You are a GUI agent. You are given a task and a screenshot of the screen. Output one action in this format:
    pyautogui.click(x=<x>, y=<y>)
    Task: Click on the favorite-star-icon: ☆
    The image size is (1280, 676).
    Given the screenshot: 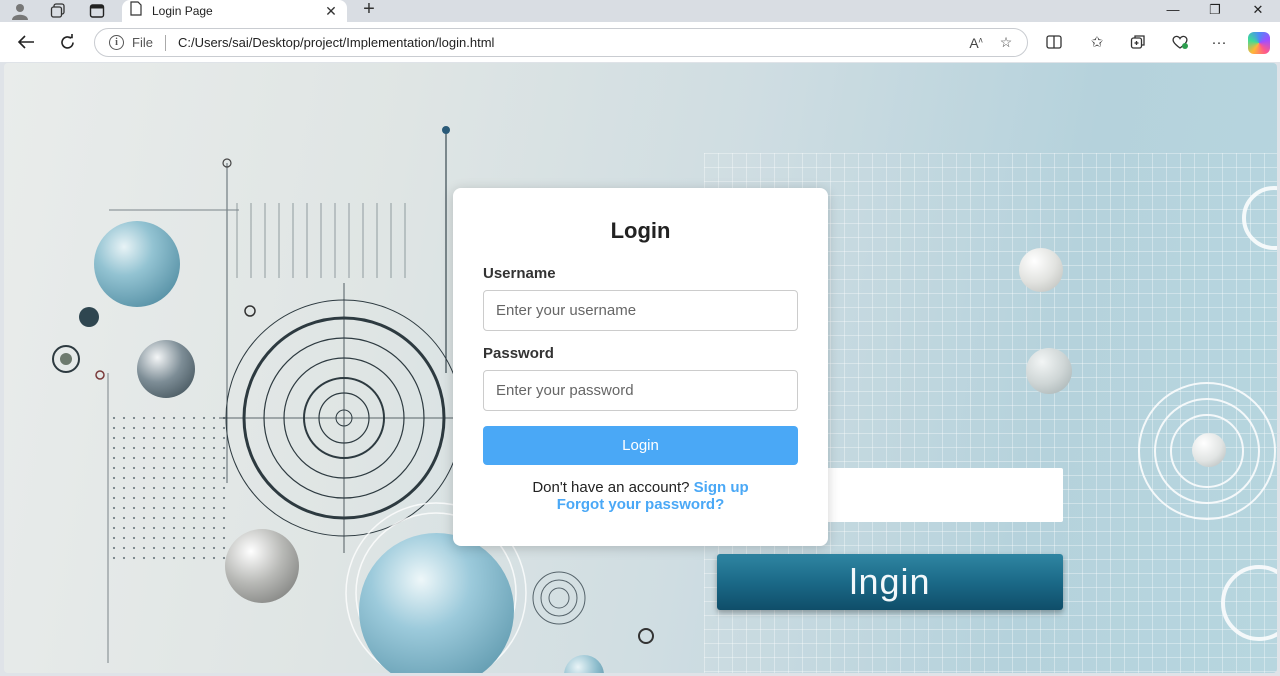 What is the action you would take?
    pyautogui.click(x=1006, y=42)
    